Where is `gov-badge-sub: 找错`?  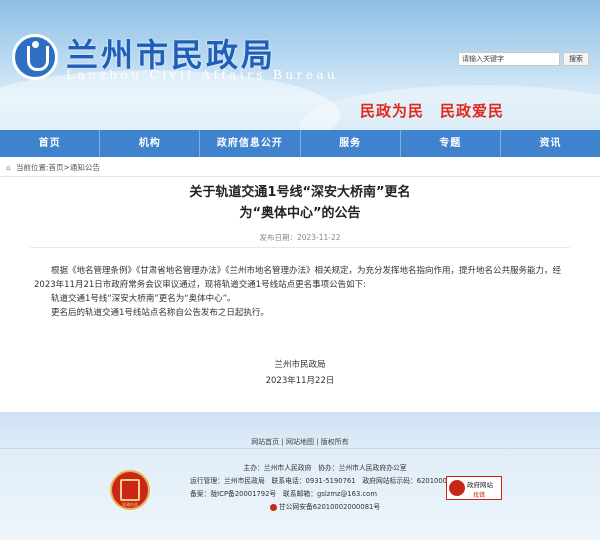 gov-badge-sub: 找错 is located at coordinates (479, 495).